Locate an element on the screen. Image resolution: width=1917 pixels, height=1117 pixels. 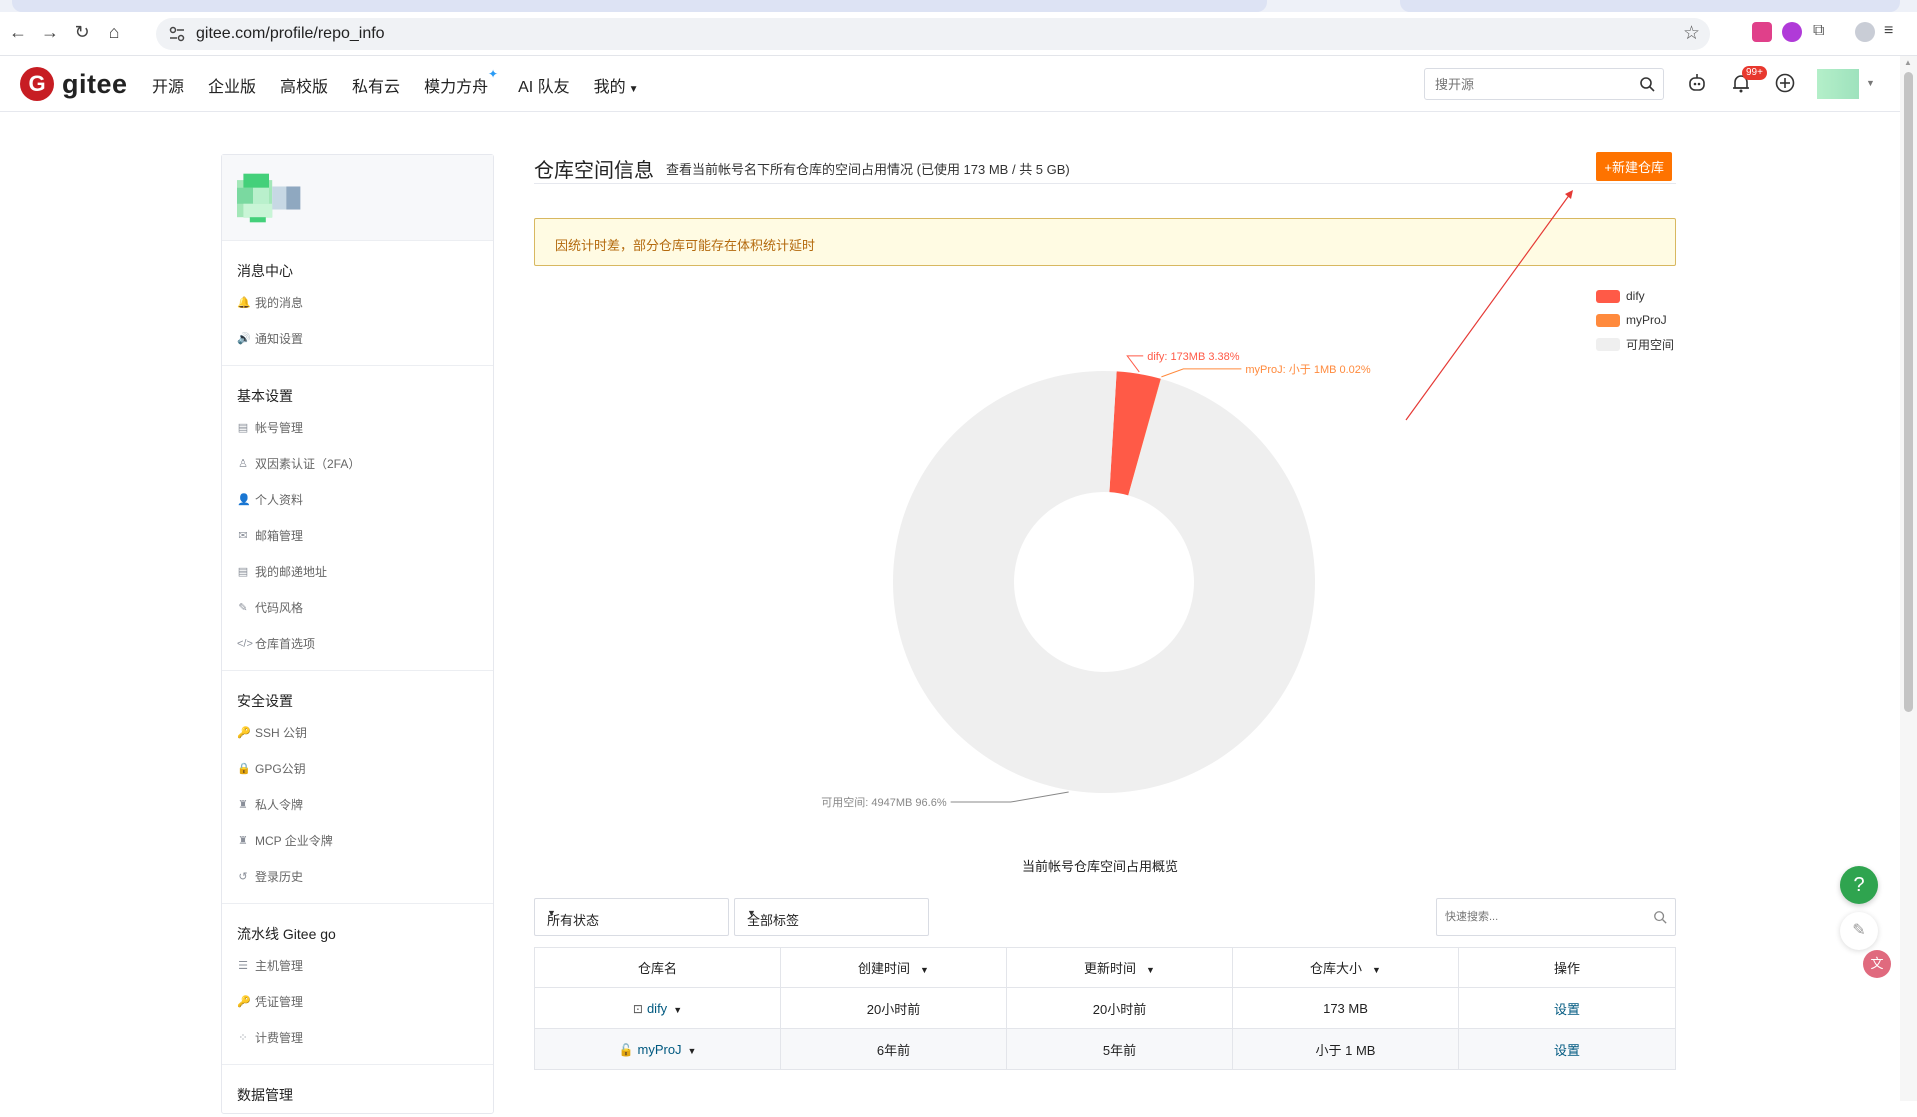
extension-translate-icon is located at coordinates (1762, 32).